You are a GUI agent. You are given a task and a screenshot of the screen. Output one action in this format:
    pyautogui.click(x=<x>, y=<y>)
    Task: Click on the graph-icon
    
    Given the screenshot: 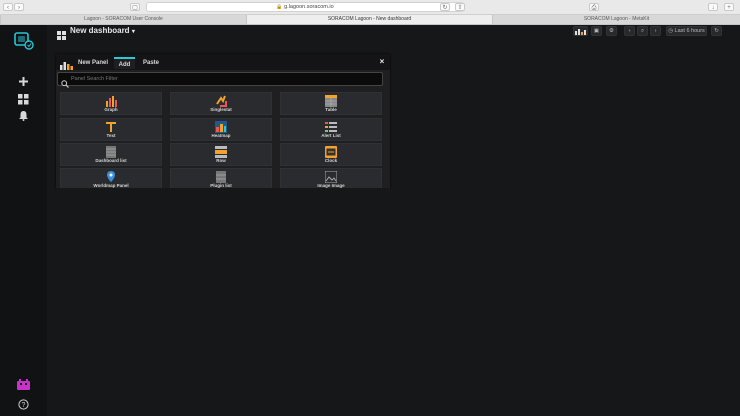 What is the action you would take?
    pyautogui.click(x=111, y=100)
    